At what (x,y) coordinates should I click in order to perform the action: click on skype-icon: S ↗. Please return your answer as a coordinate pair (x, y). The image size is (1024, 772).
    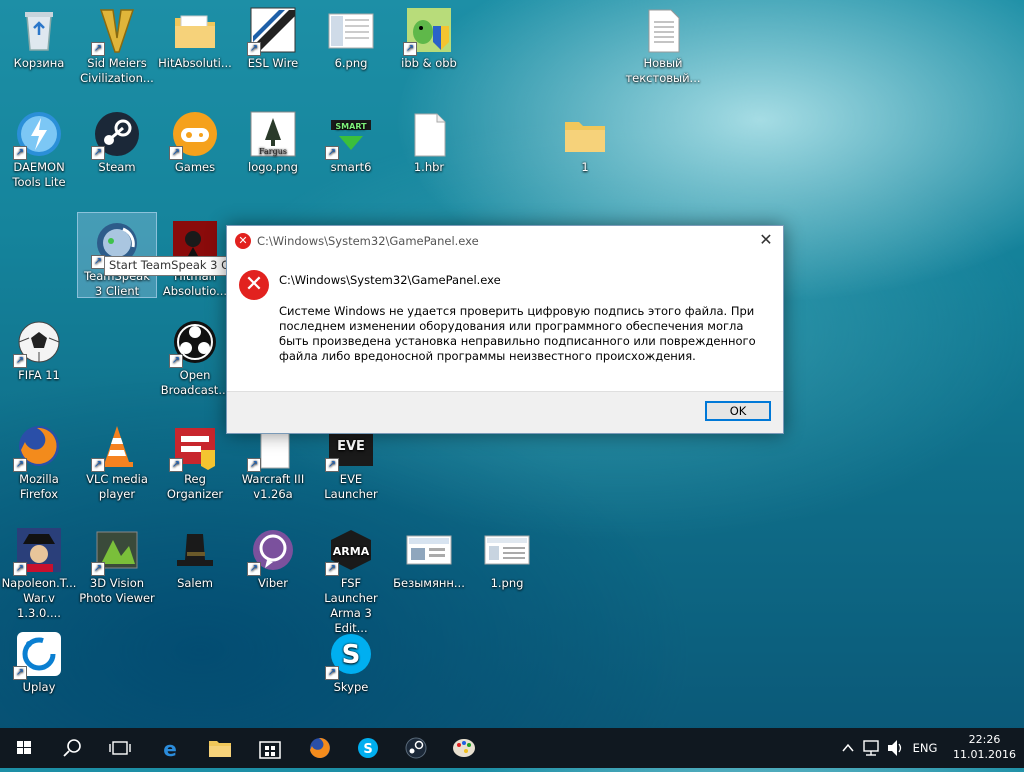
    Looking at the image, I should click on (350, 655).